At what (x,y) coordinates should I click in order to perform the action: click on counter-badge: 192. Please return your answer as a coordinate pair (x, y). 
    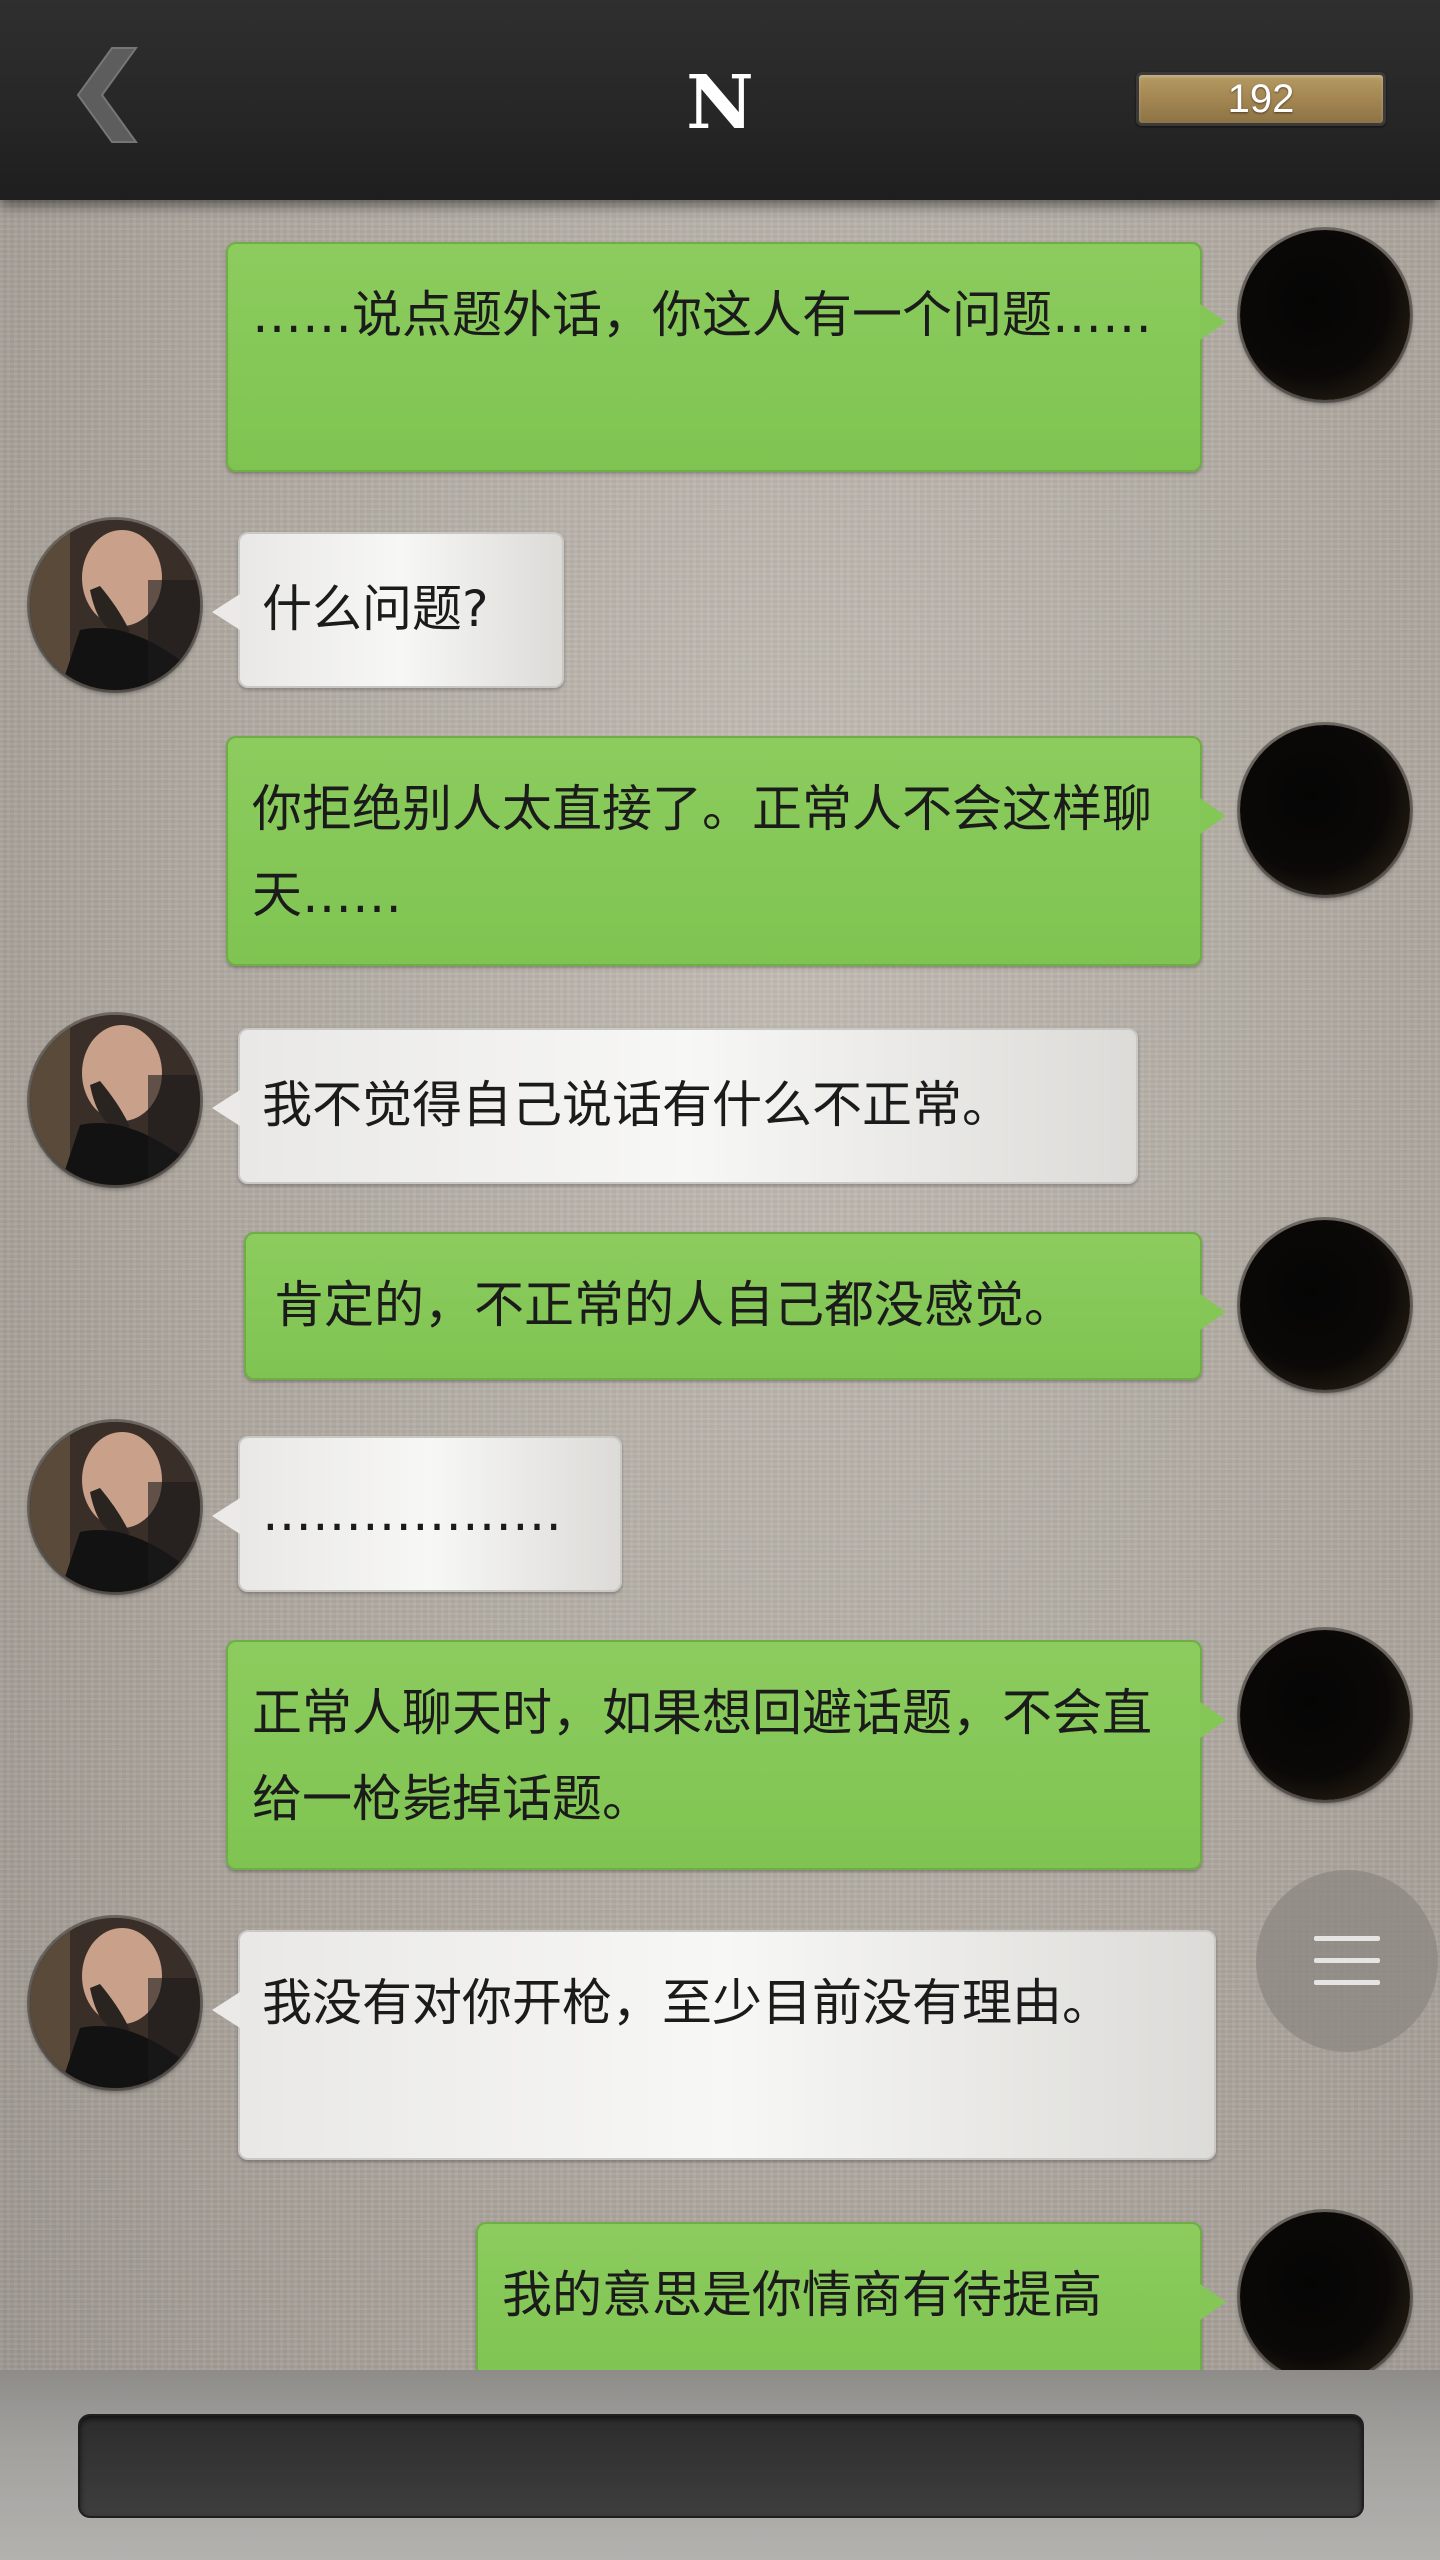
    Looking at the image, I should click on (1261, 99).